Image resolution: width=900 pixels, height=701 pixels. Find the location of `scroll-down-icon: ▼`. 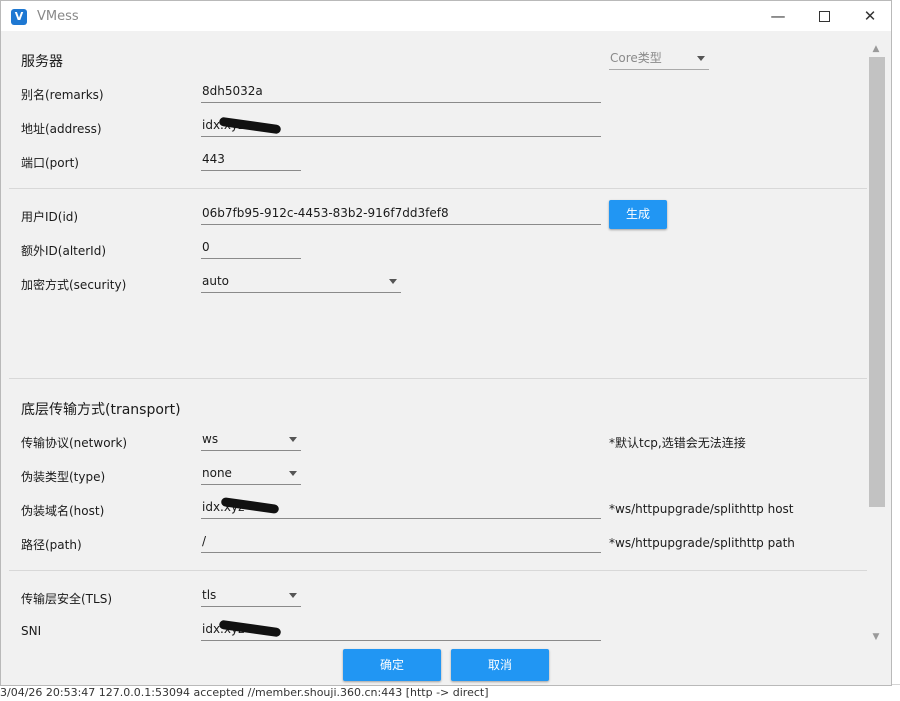

scroll-down-icon: ▼ is located at coordinates (876, 637).